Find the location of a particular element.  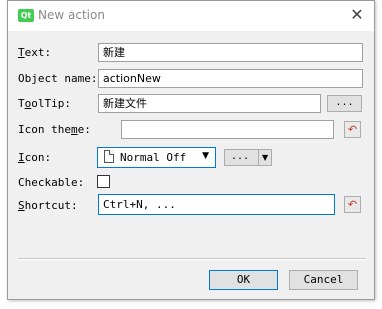

close-icon: ✕ is located at coordinates (357, 15).